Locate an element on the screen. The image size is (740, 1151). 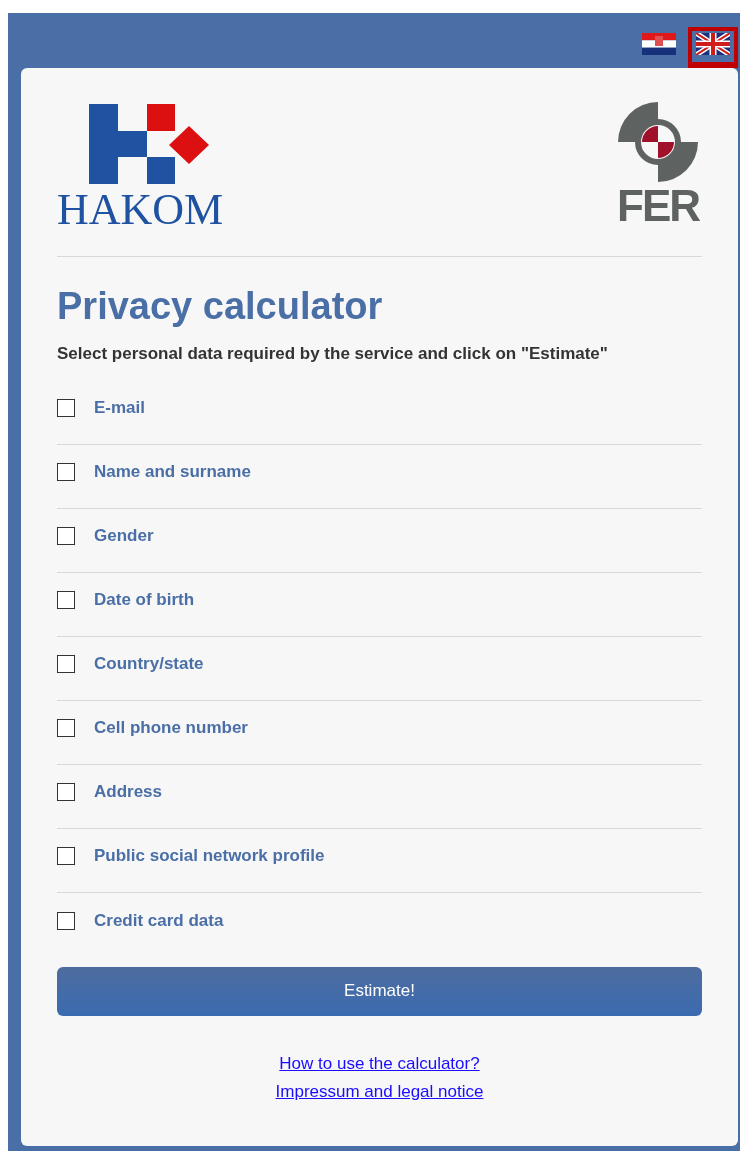
option-label: Public social network profile is located at coordinates (209, 856).